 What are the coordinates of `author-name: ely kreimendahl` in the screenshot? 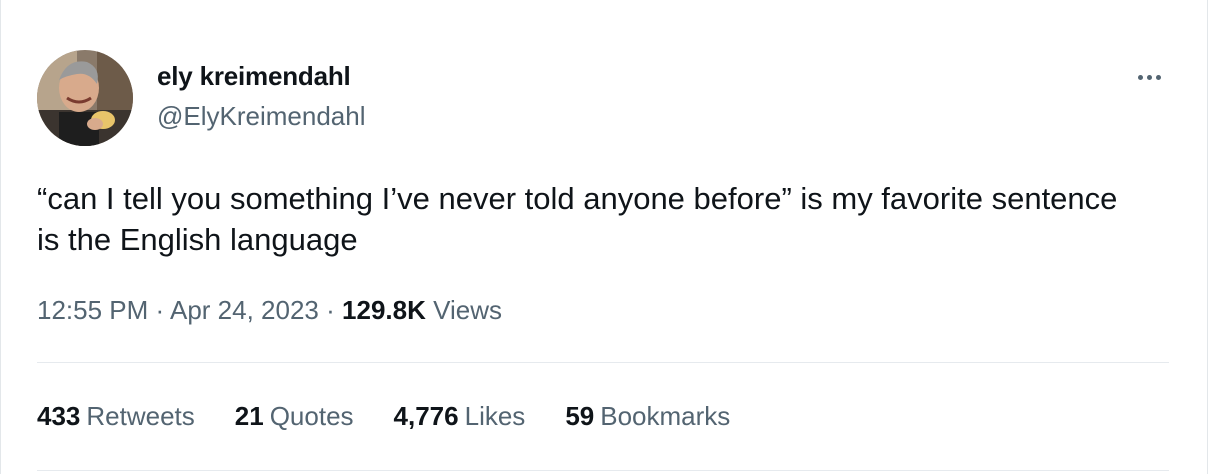 It's located at (254, 76).